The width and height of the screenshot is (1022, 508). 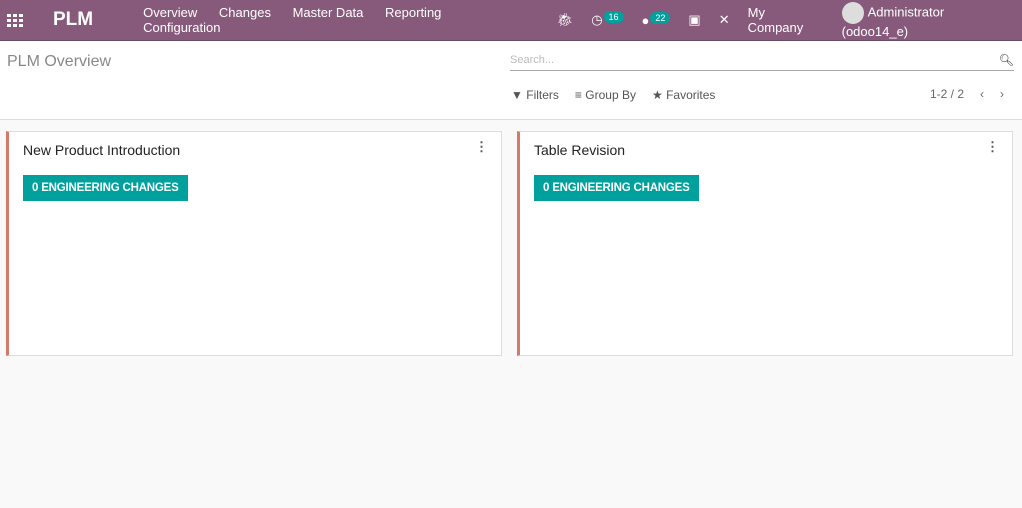 What do you see at coordinates (102, 150) in the screenshot?
I see `card-title: New Product Introduction` at bounding box center [102, 150].